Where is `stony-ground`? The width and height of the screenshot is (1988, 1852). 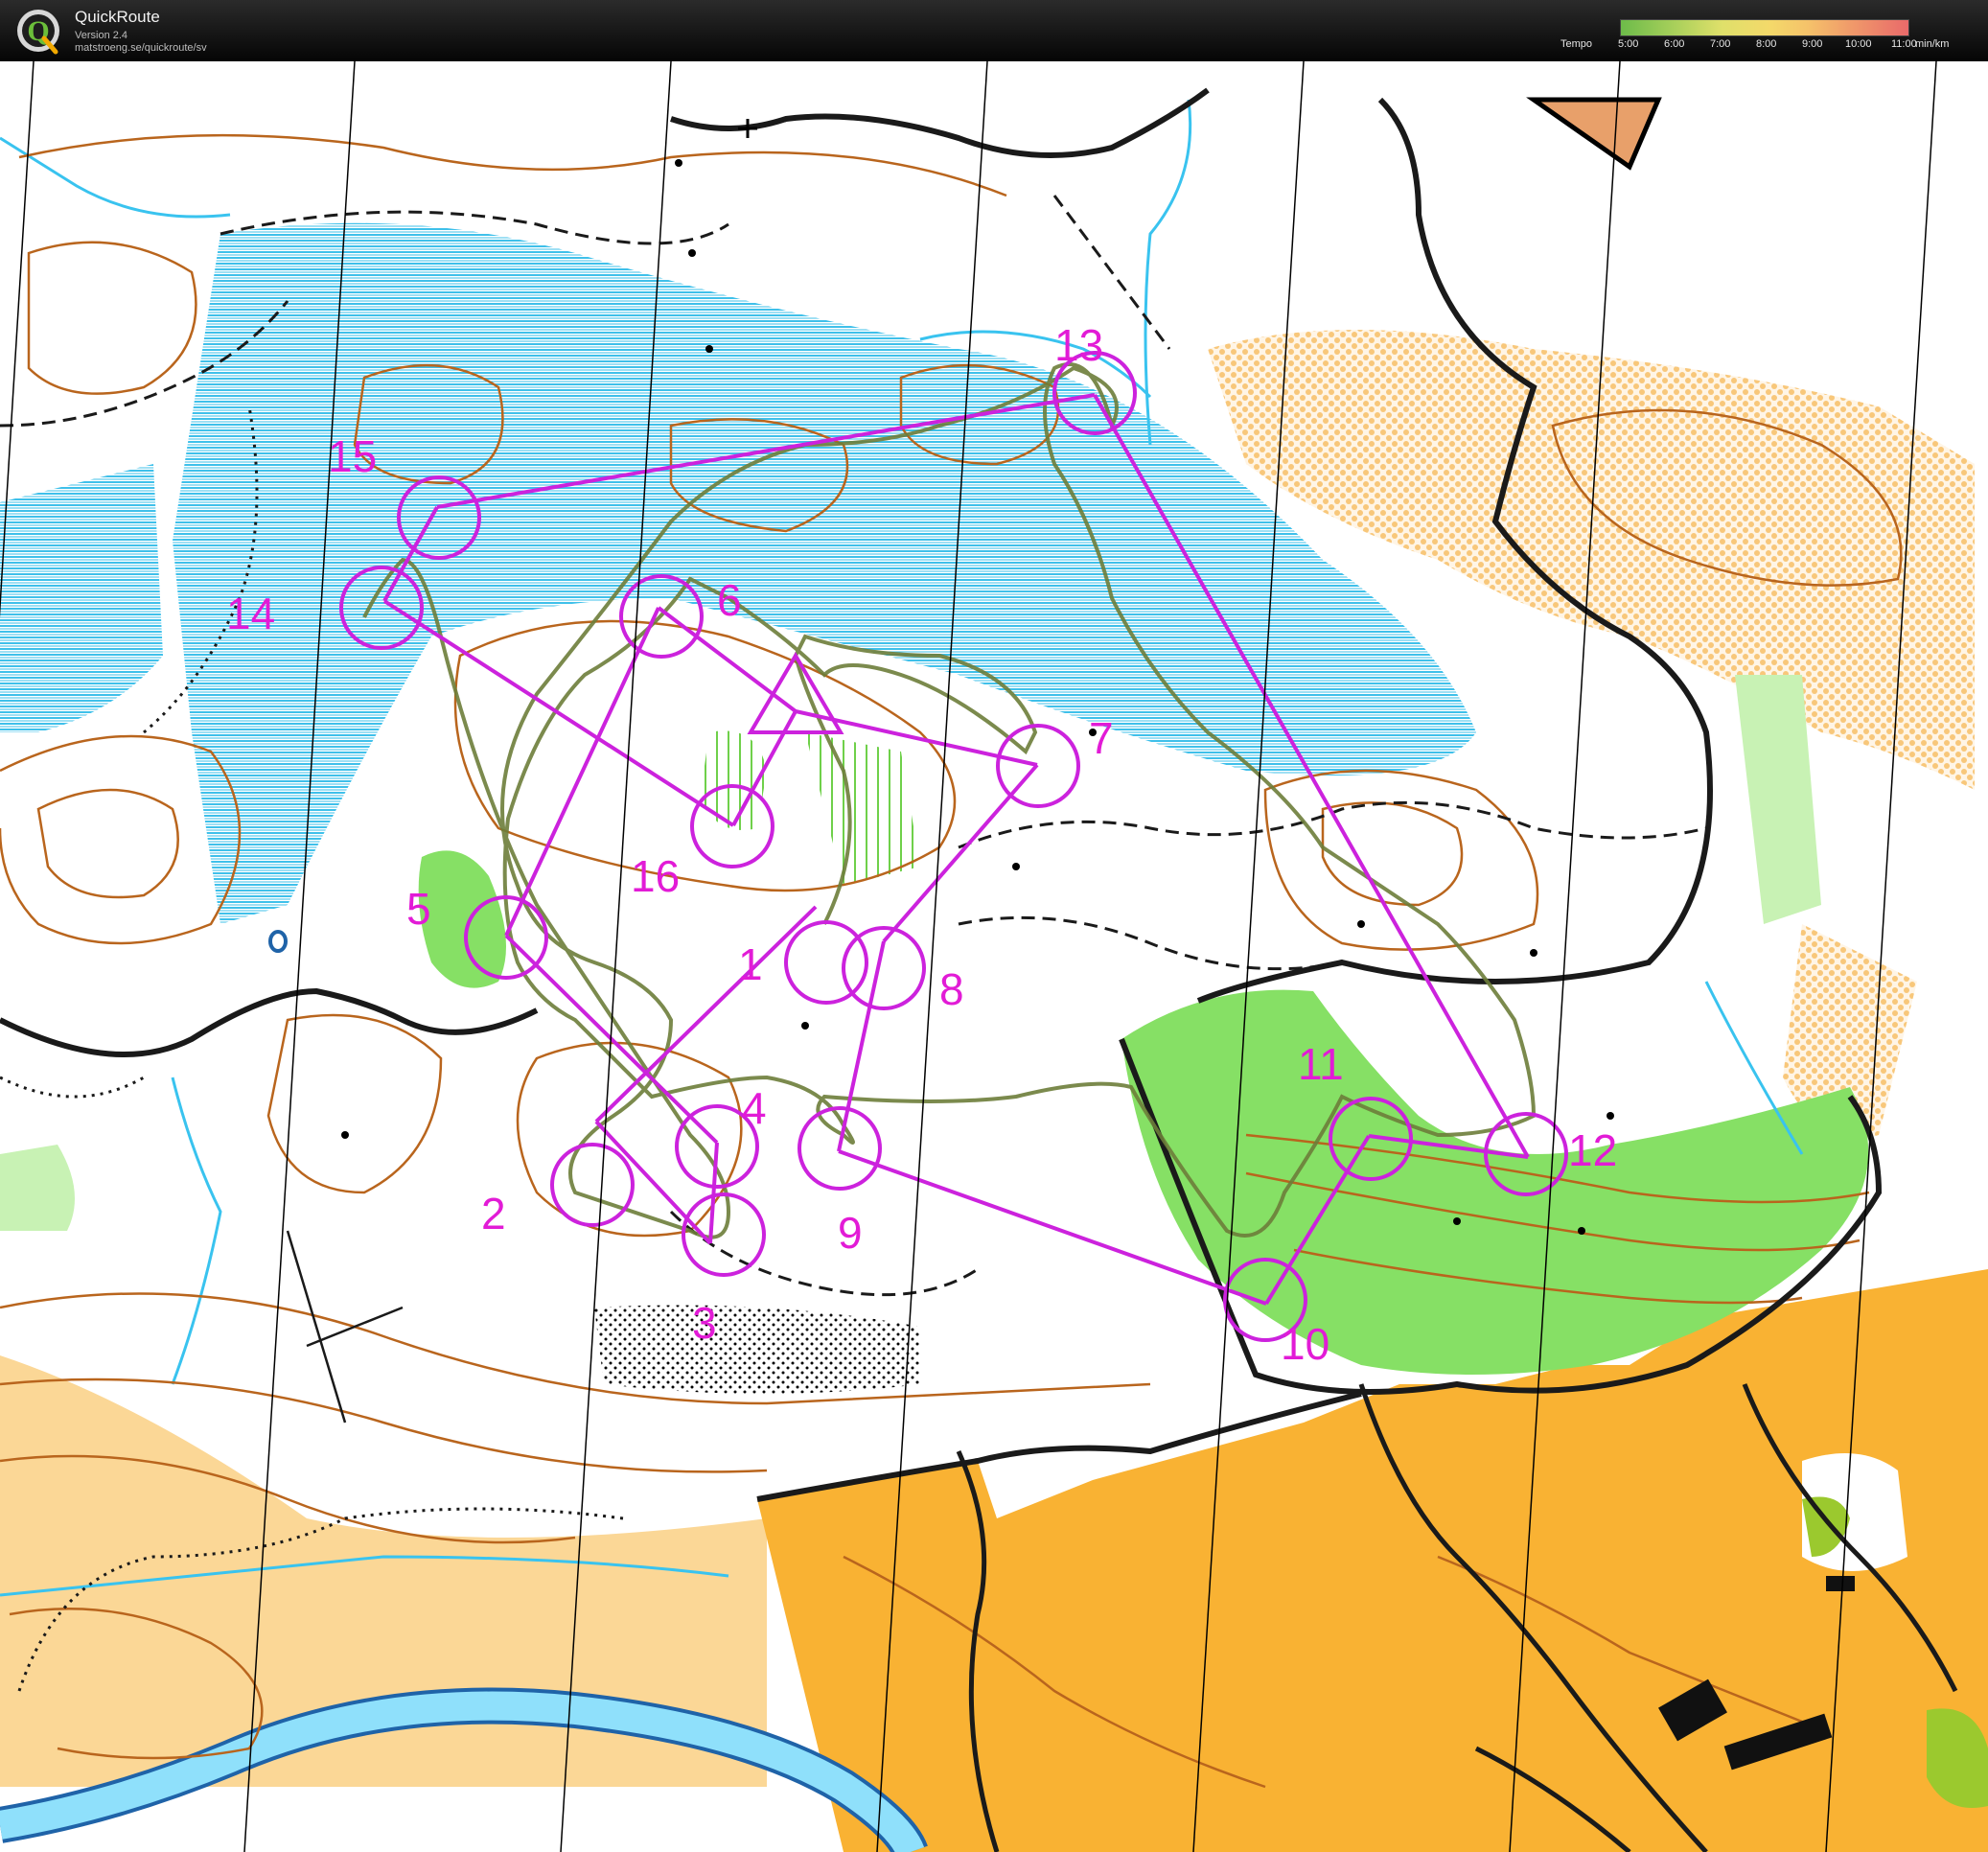 stony-ground is located at coordinates (757, 1349).